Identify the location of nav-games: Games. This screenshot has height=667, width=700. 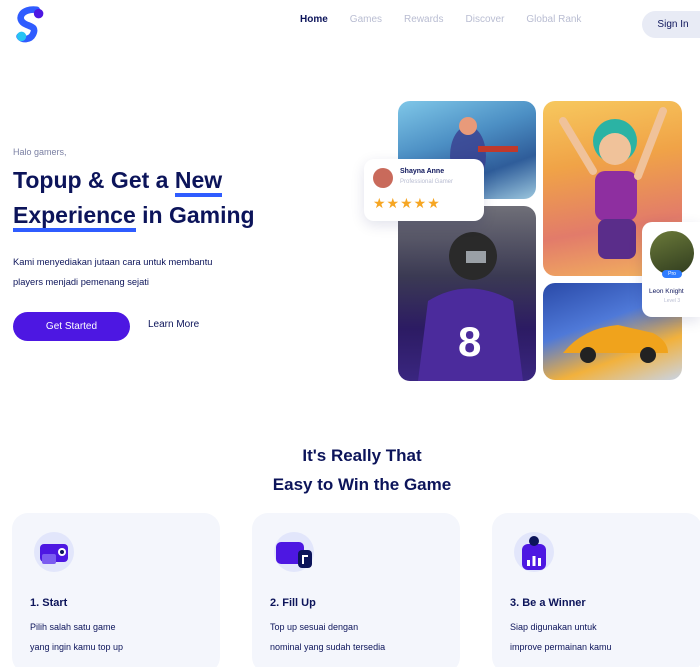
(366, 19).